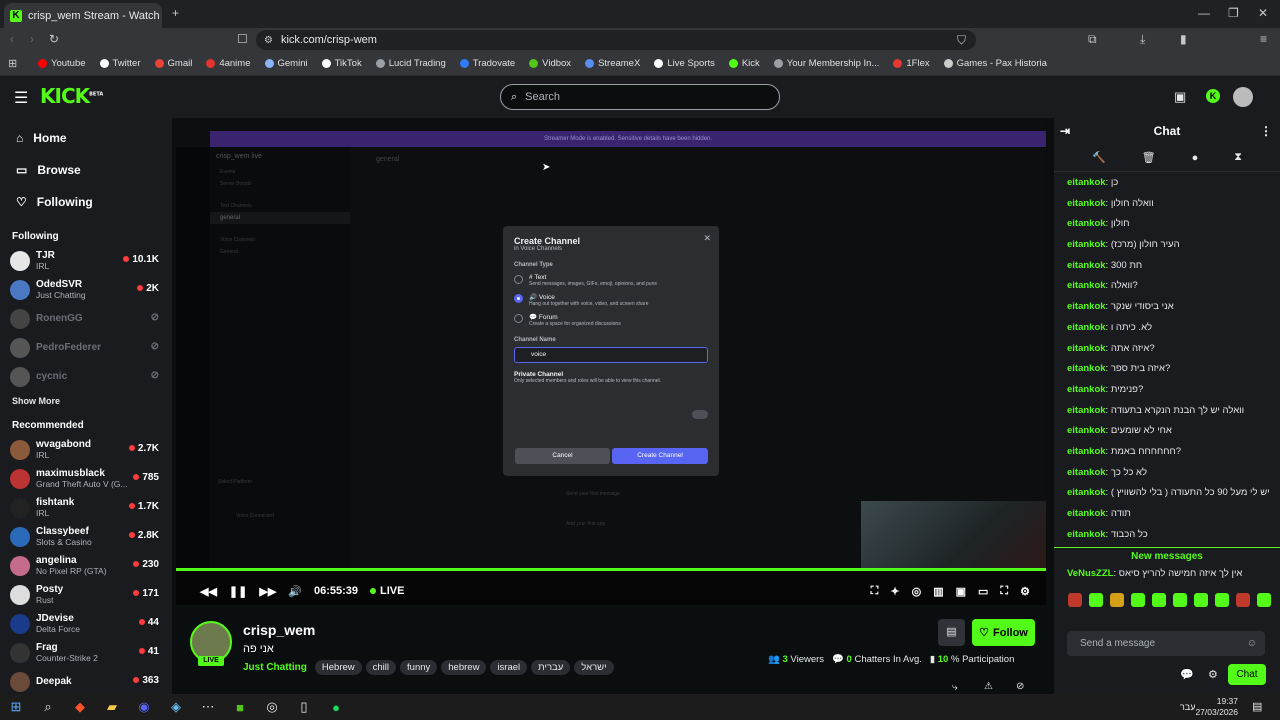 The width and height of the screenshot is (1280, 720). What do you see at coordinates (86, 594) in the screenshot?
I see `channel-item-posty: Posty Rust 171` at bounding box center [86, 594].